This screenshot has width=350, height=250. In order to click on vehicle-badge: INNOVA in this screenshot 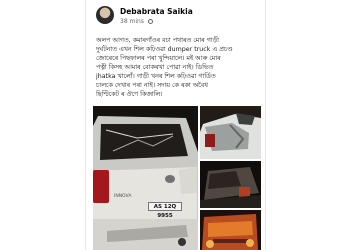, I will do `click(123, 196)`.